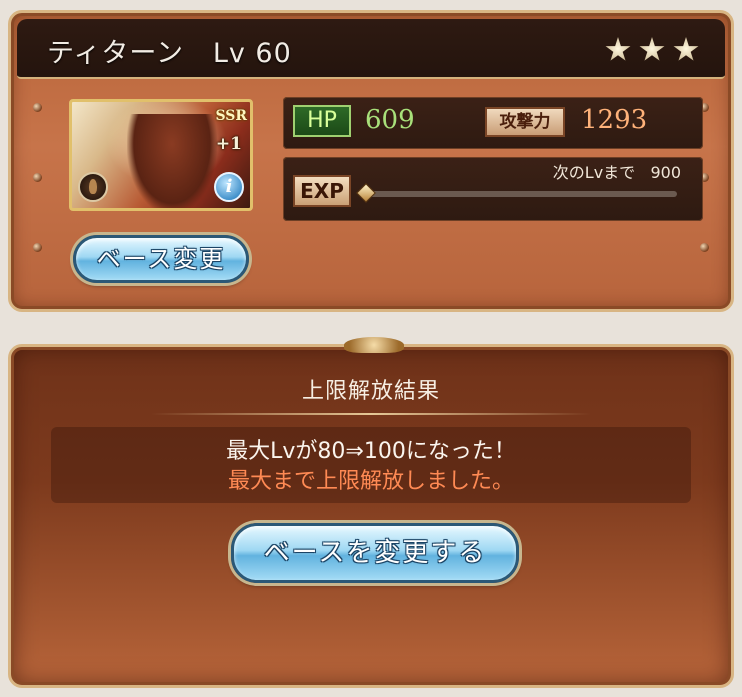 Image resolution: width=742 pixels, height=697 pixels. I want to click on title-divider, so click(371, 414).